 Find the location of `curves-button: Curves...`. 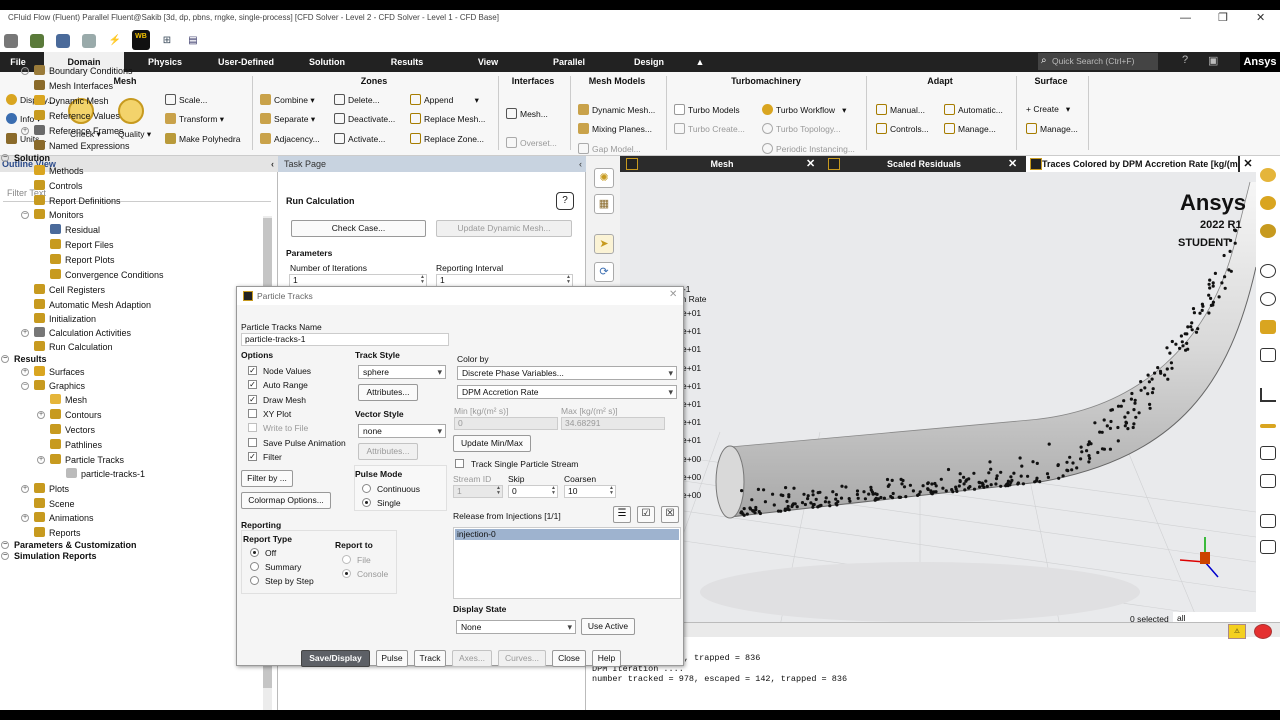

curves-button: Curves... is located at coordinates (522, 658).